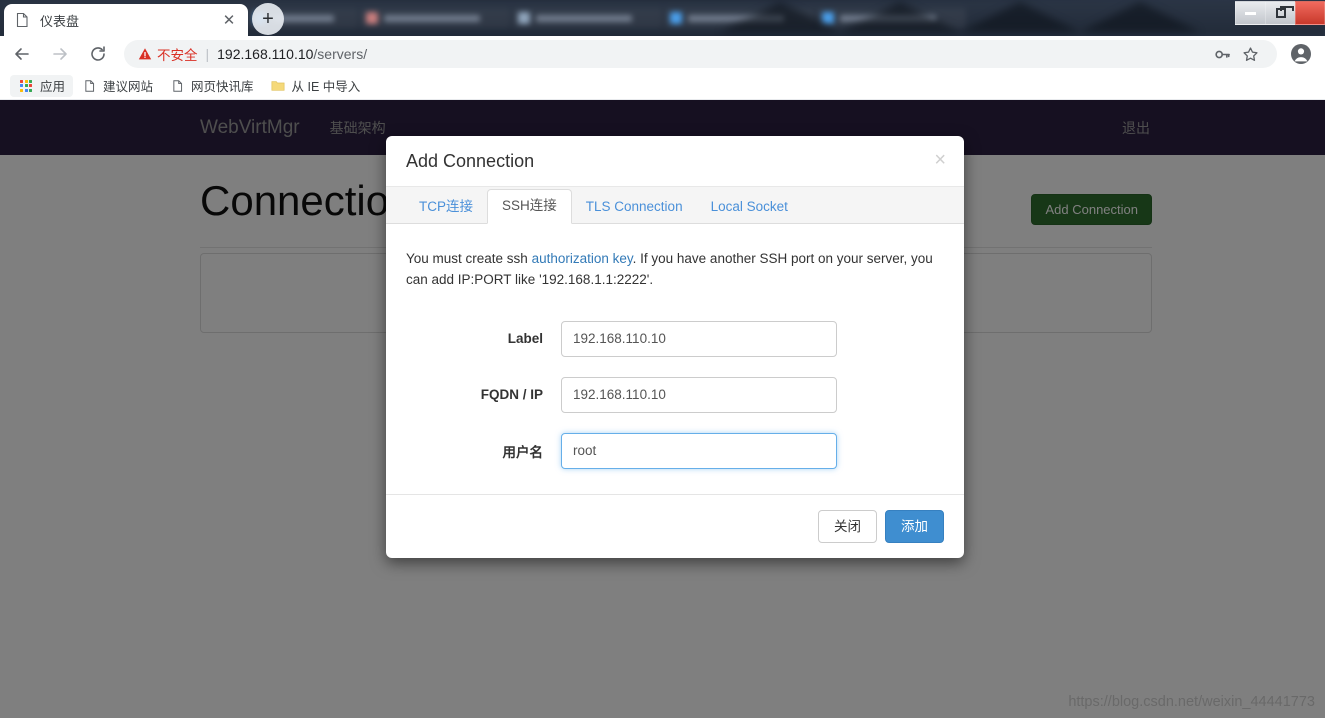  What do you see at coordinates (525, 339) in the screenshot?
I see `field-label-label: Label` at bounding box center [525, 339].